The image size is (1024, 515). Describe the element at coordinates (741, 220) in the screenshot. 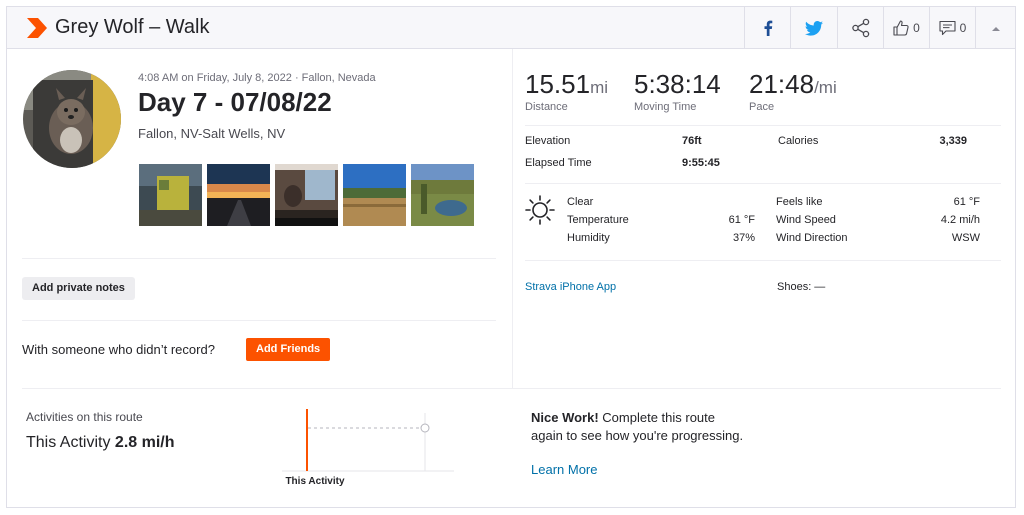

I see `temperature-value: 61 °F` at that location.